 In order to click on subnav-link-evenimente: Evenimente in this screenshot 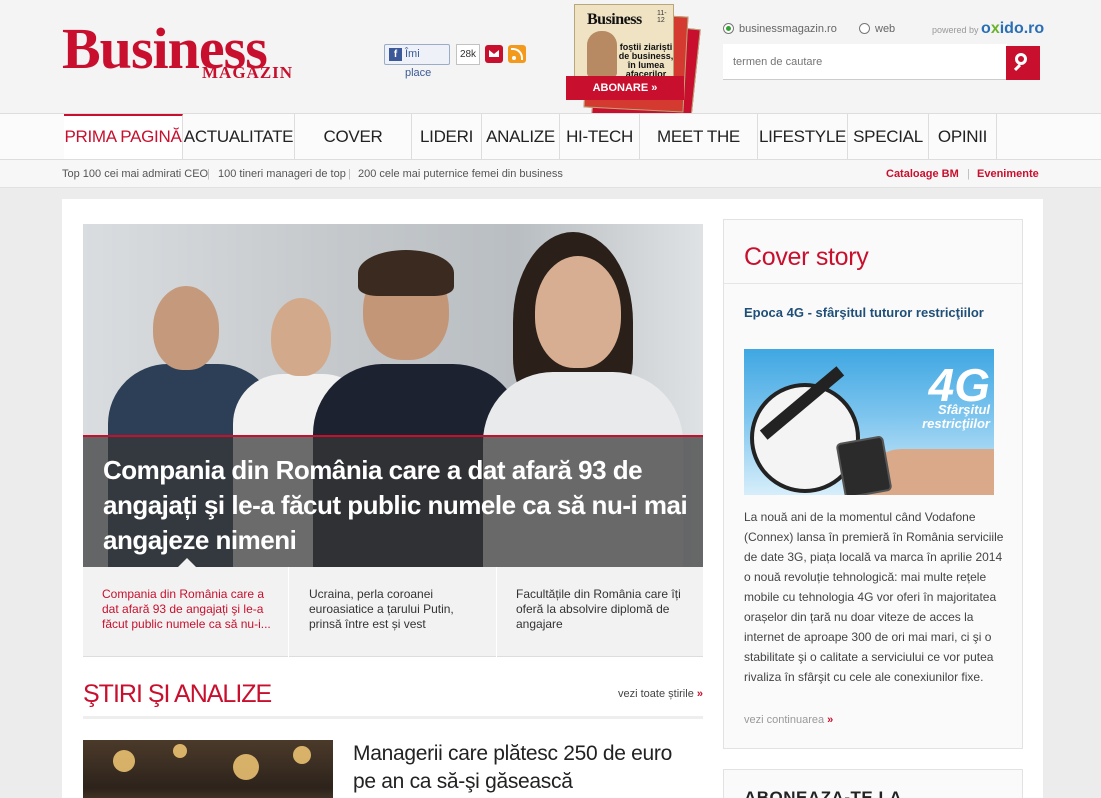, I will do `click(1008, 174)`.